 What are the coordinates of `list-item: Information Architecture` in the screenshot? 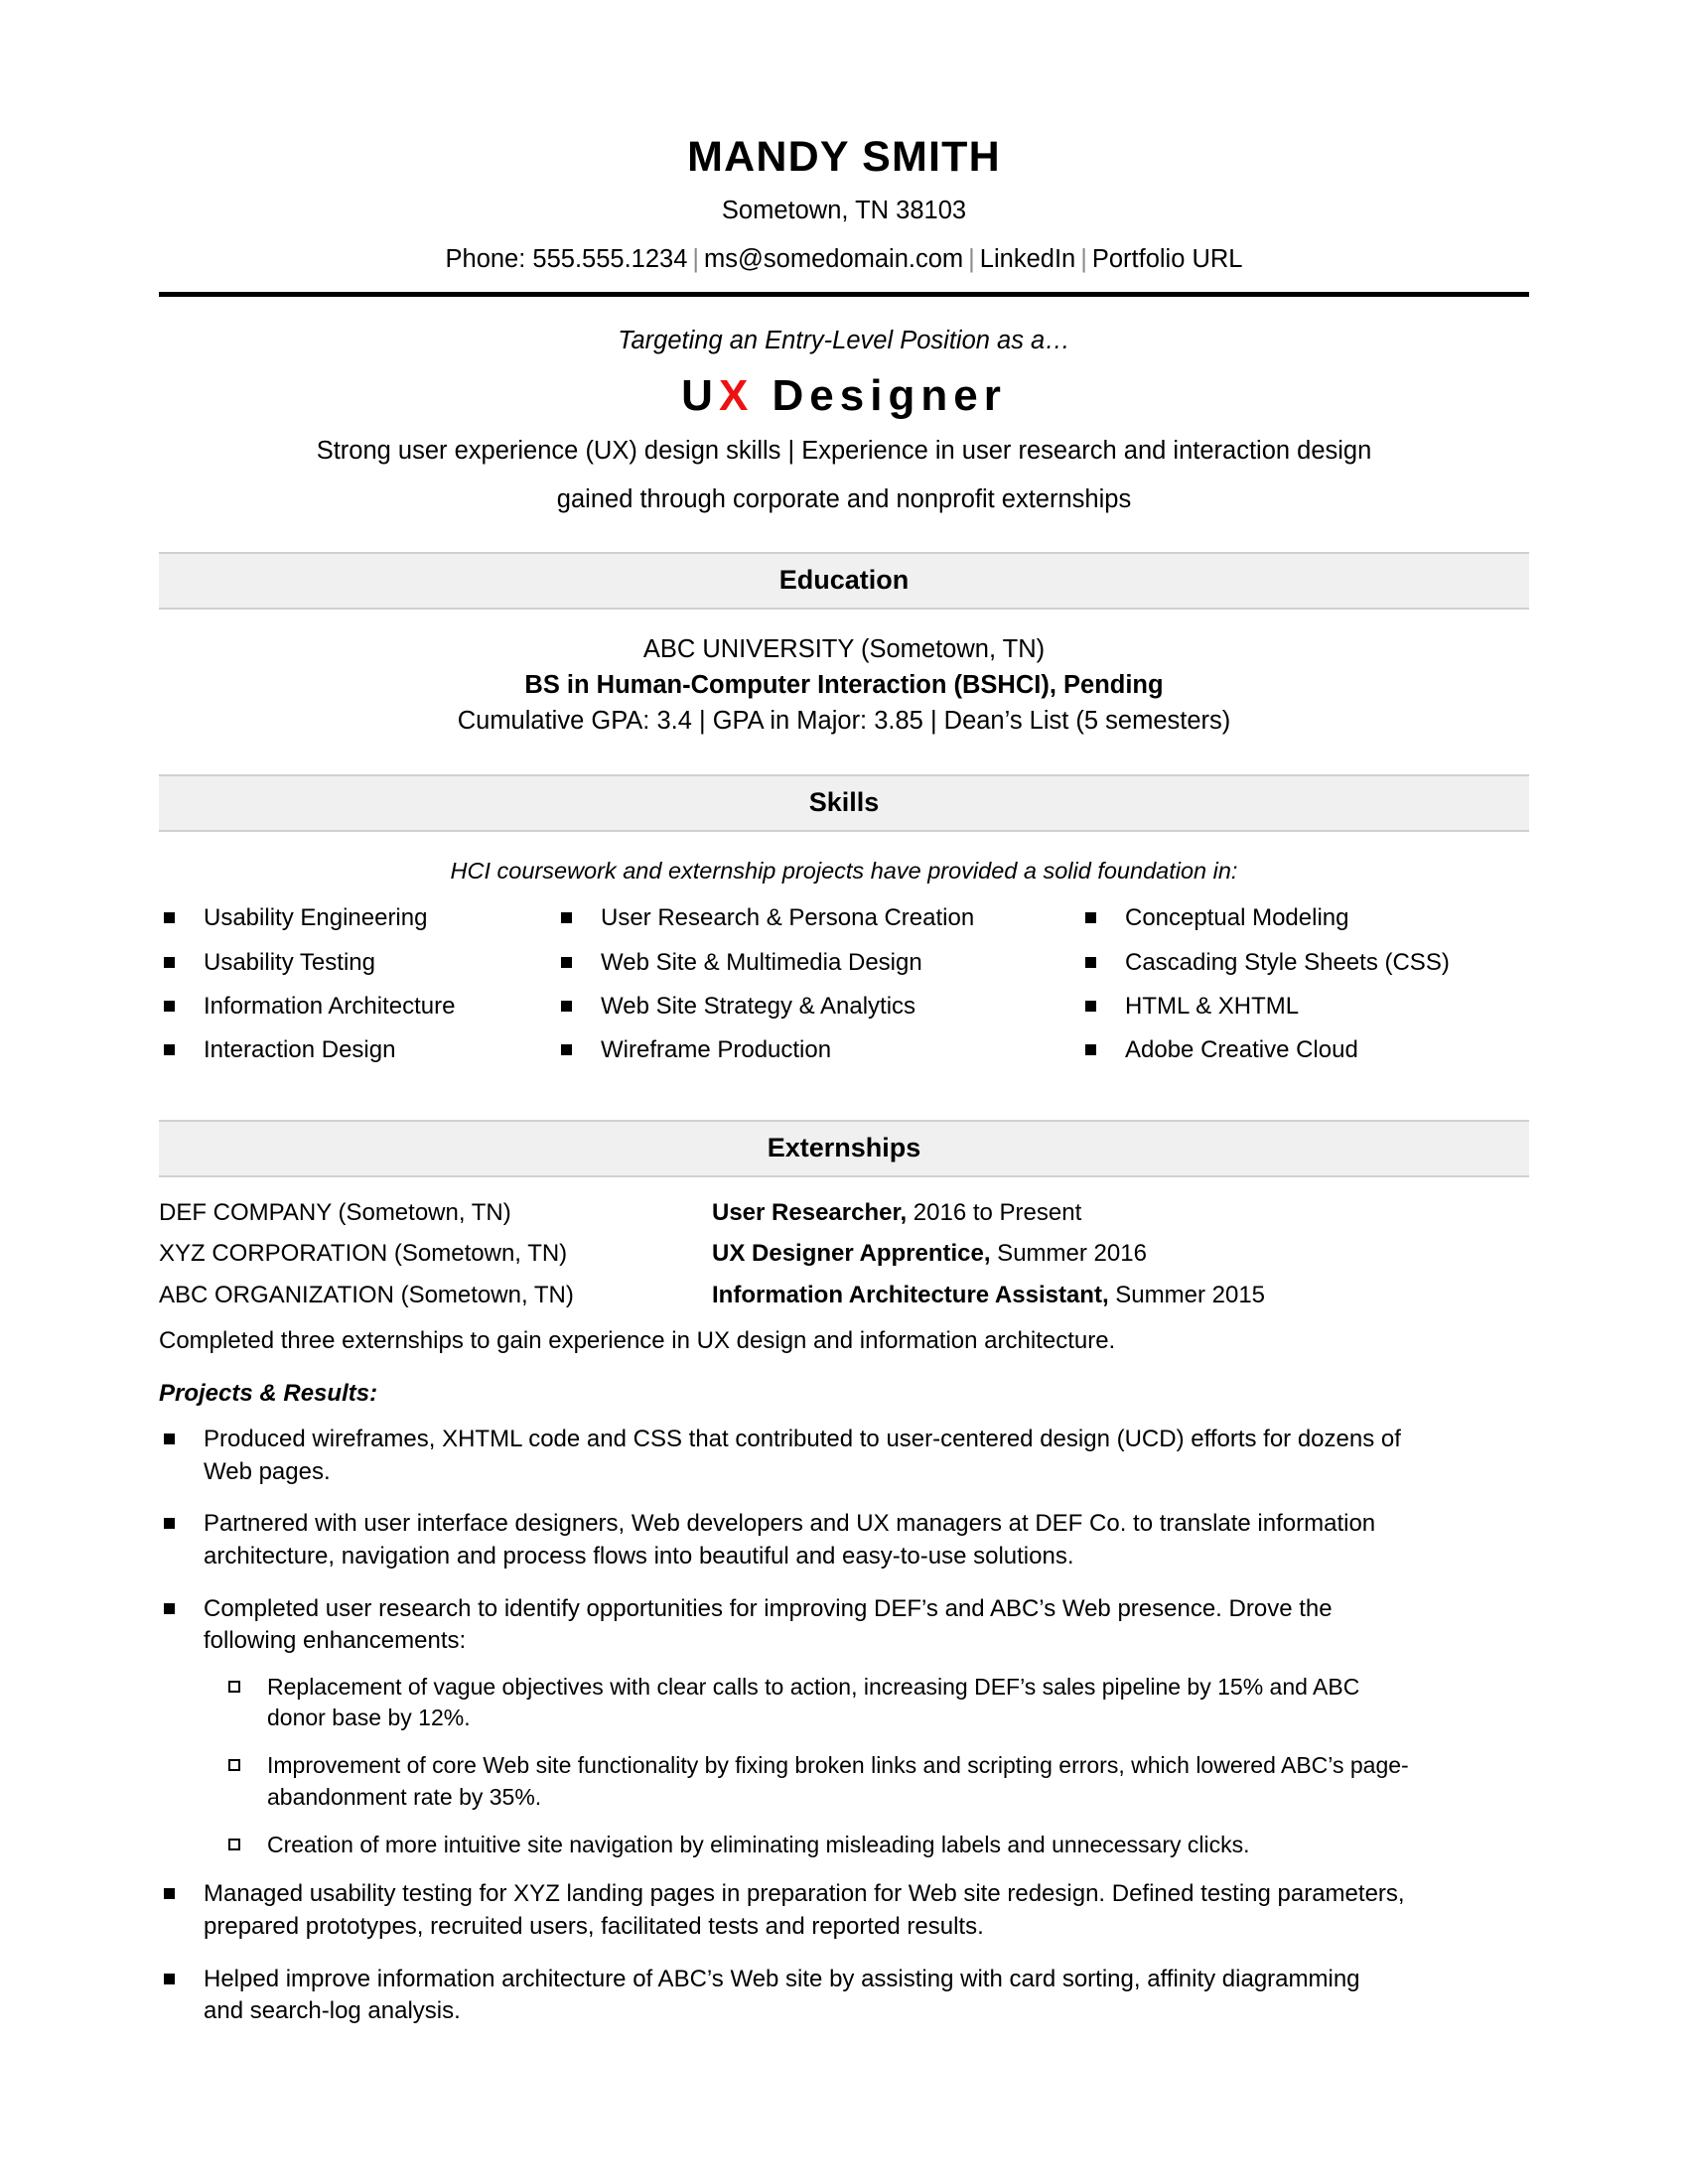 It's located at (362, 1006).